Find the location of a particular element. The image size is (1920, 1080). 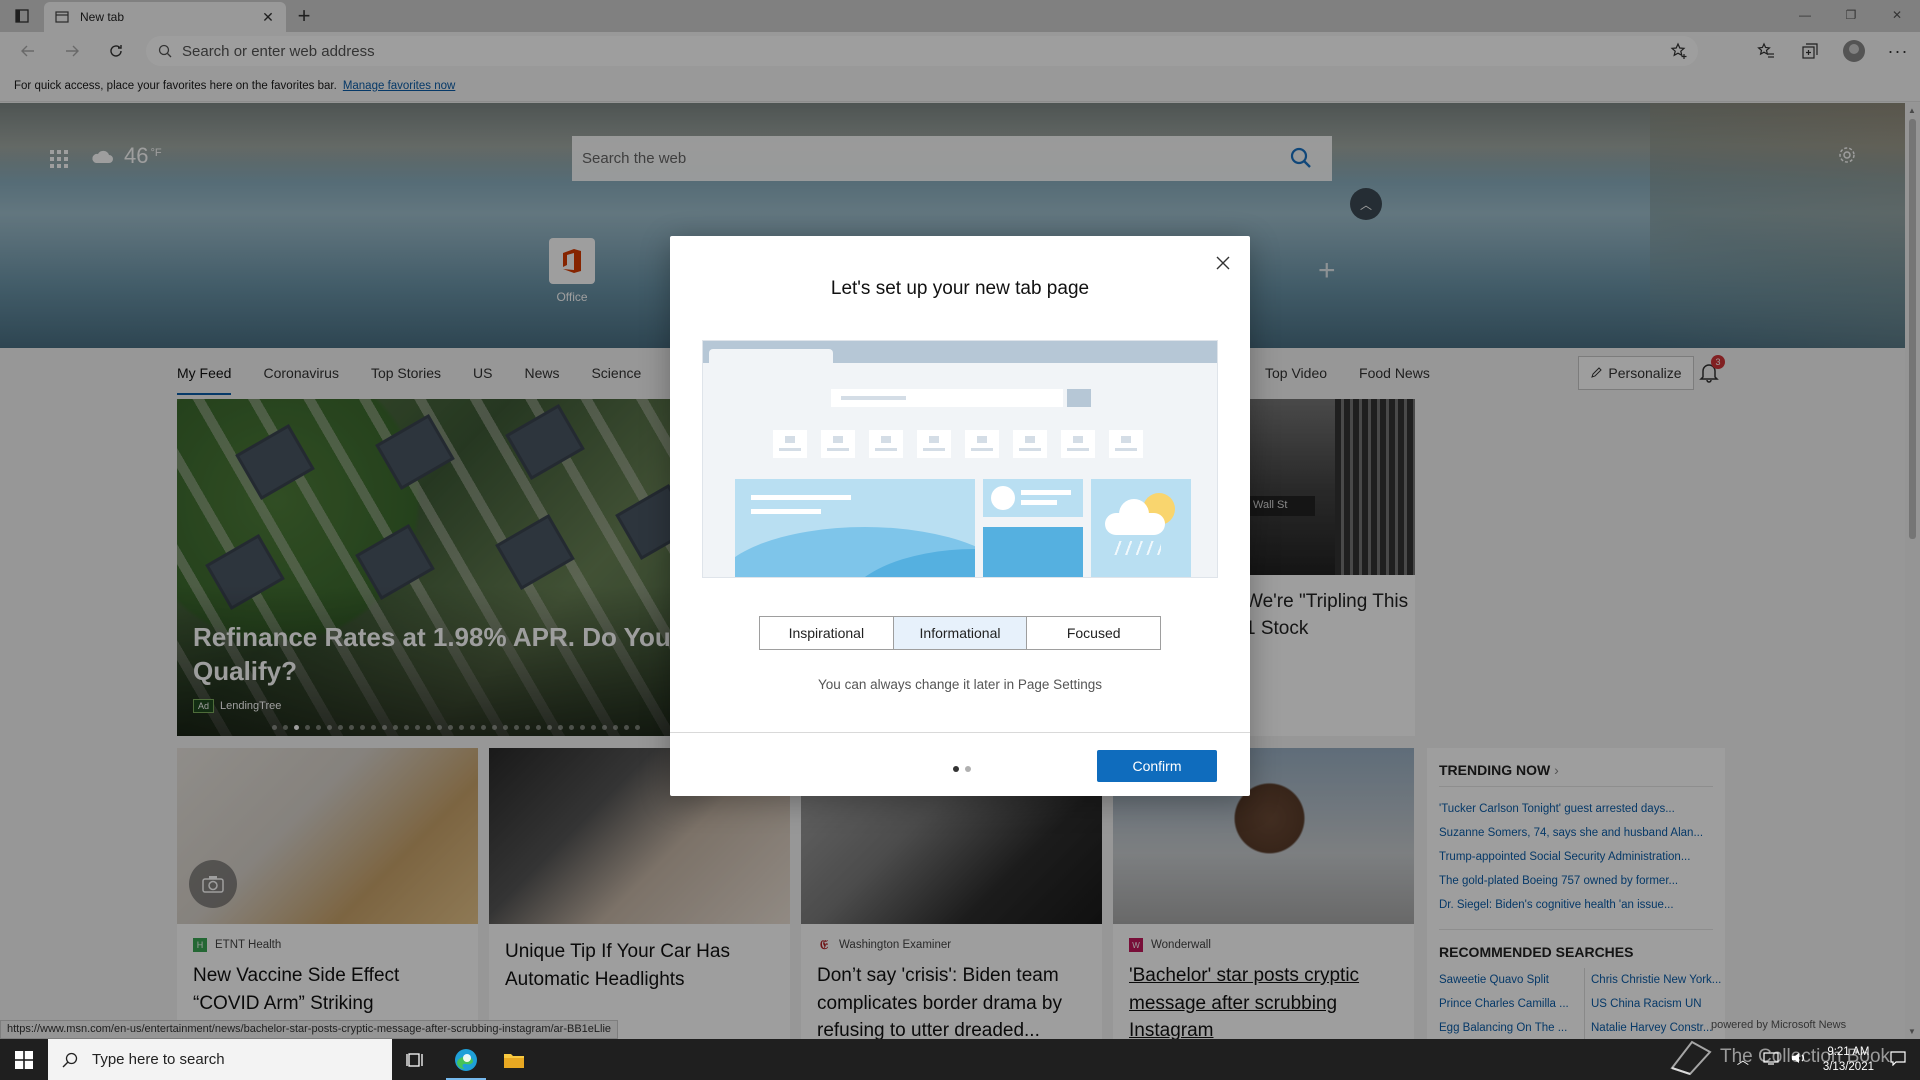

close-icon is located at coordinates (1223, 263).